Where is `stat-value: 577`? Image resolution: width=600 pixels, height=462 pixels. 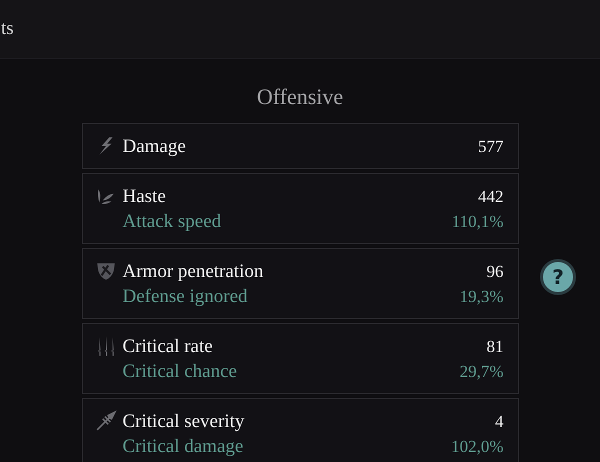
stat-value: 577 is located at coordinates (491, 147).